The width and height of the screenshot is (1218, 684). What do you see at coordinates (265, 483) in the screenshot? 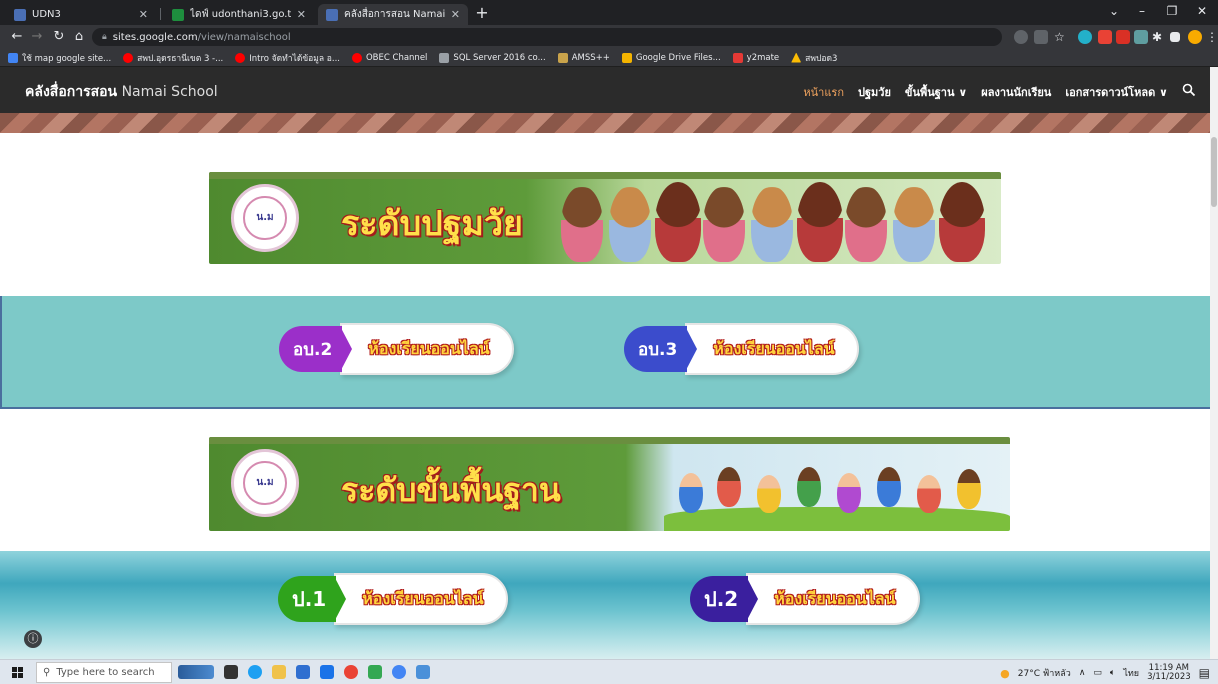
I see `school-logo: น.ม` at bounding box center [265, 483].